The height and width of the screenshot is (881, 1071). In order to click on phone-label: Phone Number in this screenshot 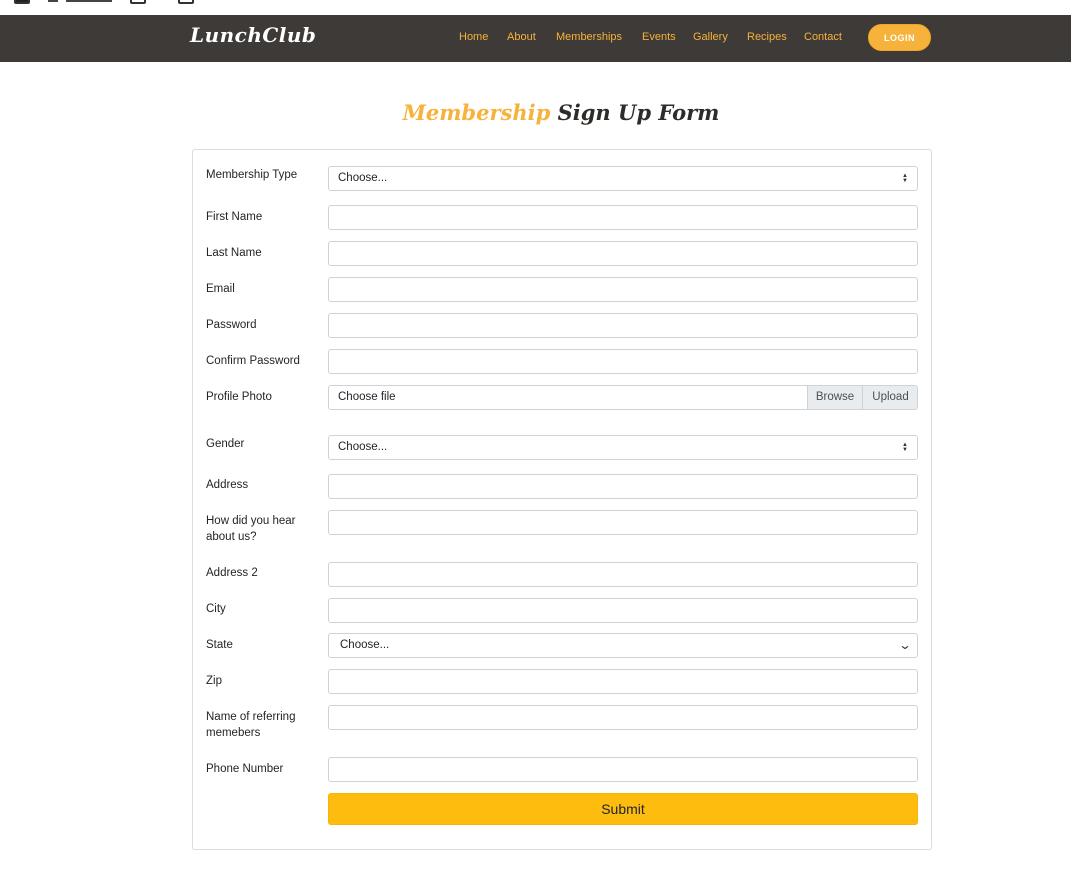, I will do `click(245, 769)`.